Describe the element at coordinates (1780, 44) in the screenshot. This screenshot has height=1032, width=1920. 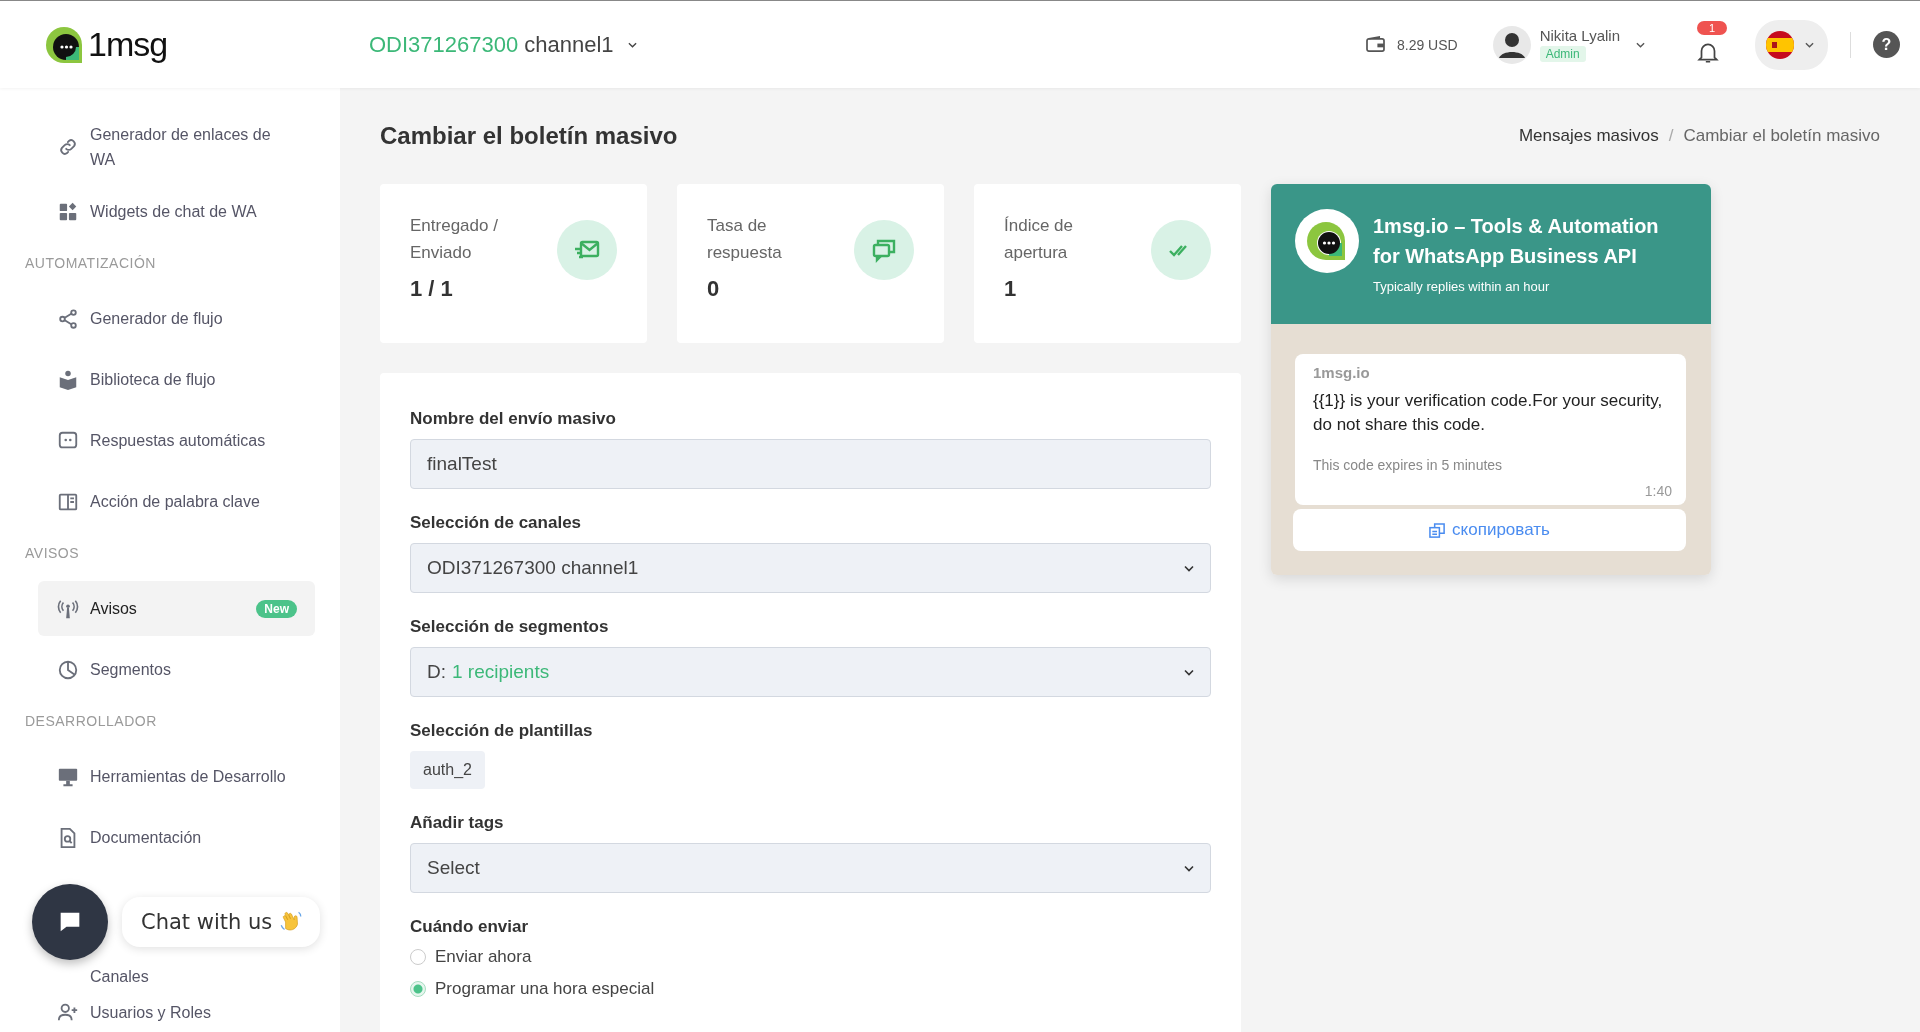
I see `flag-icon` at that location.